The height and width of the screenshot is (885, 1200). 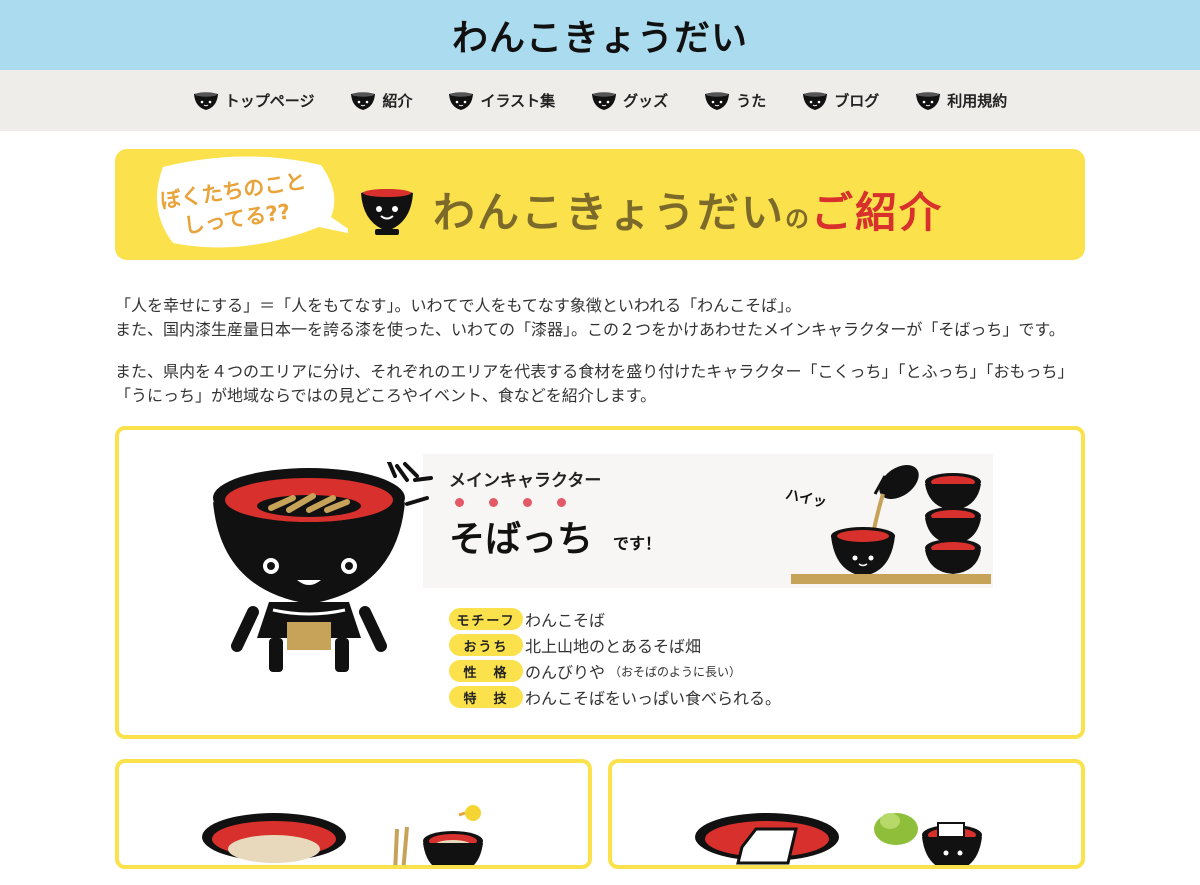 I want to click on emphasis-dots, so click(x=510, y=502).